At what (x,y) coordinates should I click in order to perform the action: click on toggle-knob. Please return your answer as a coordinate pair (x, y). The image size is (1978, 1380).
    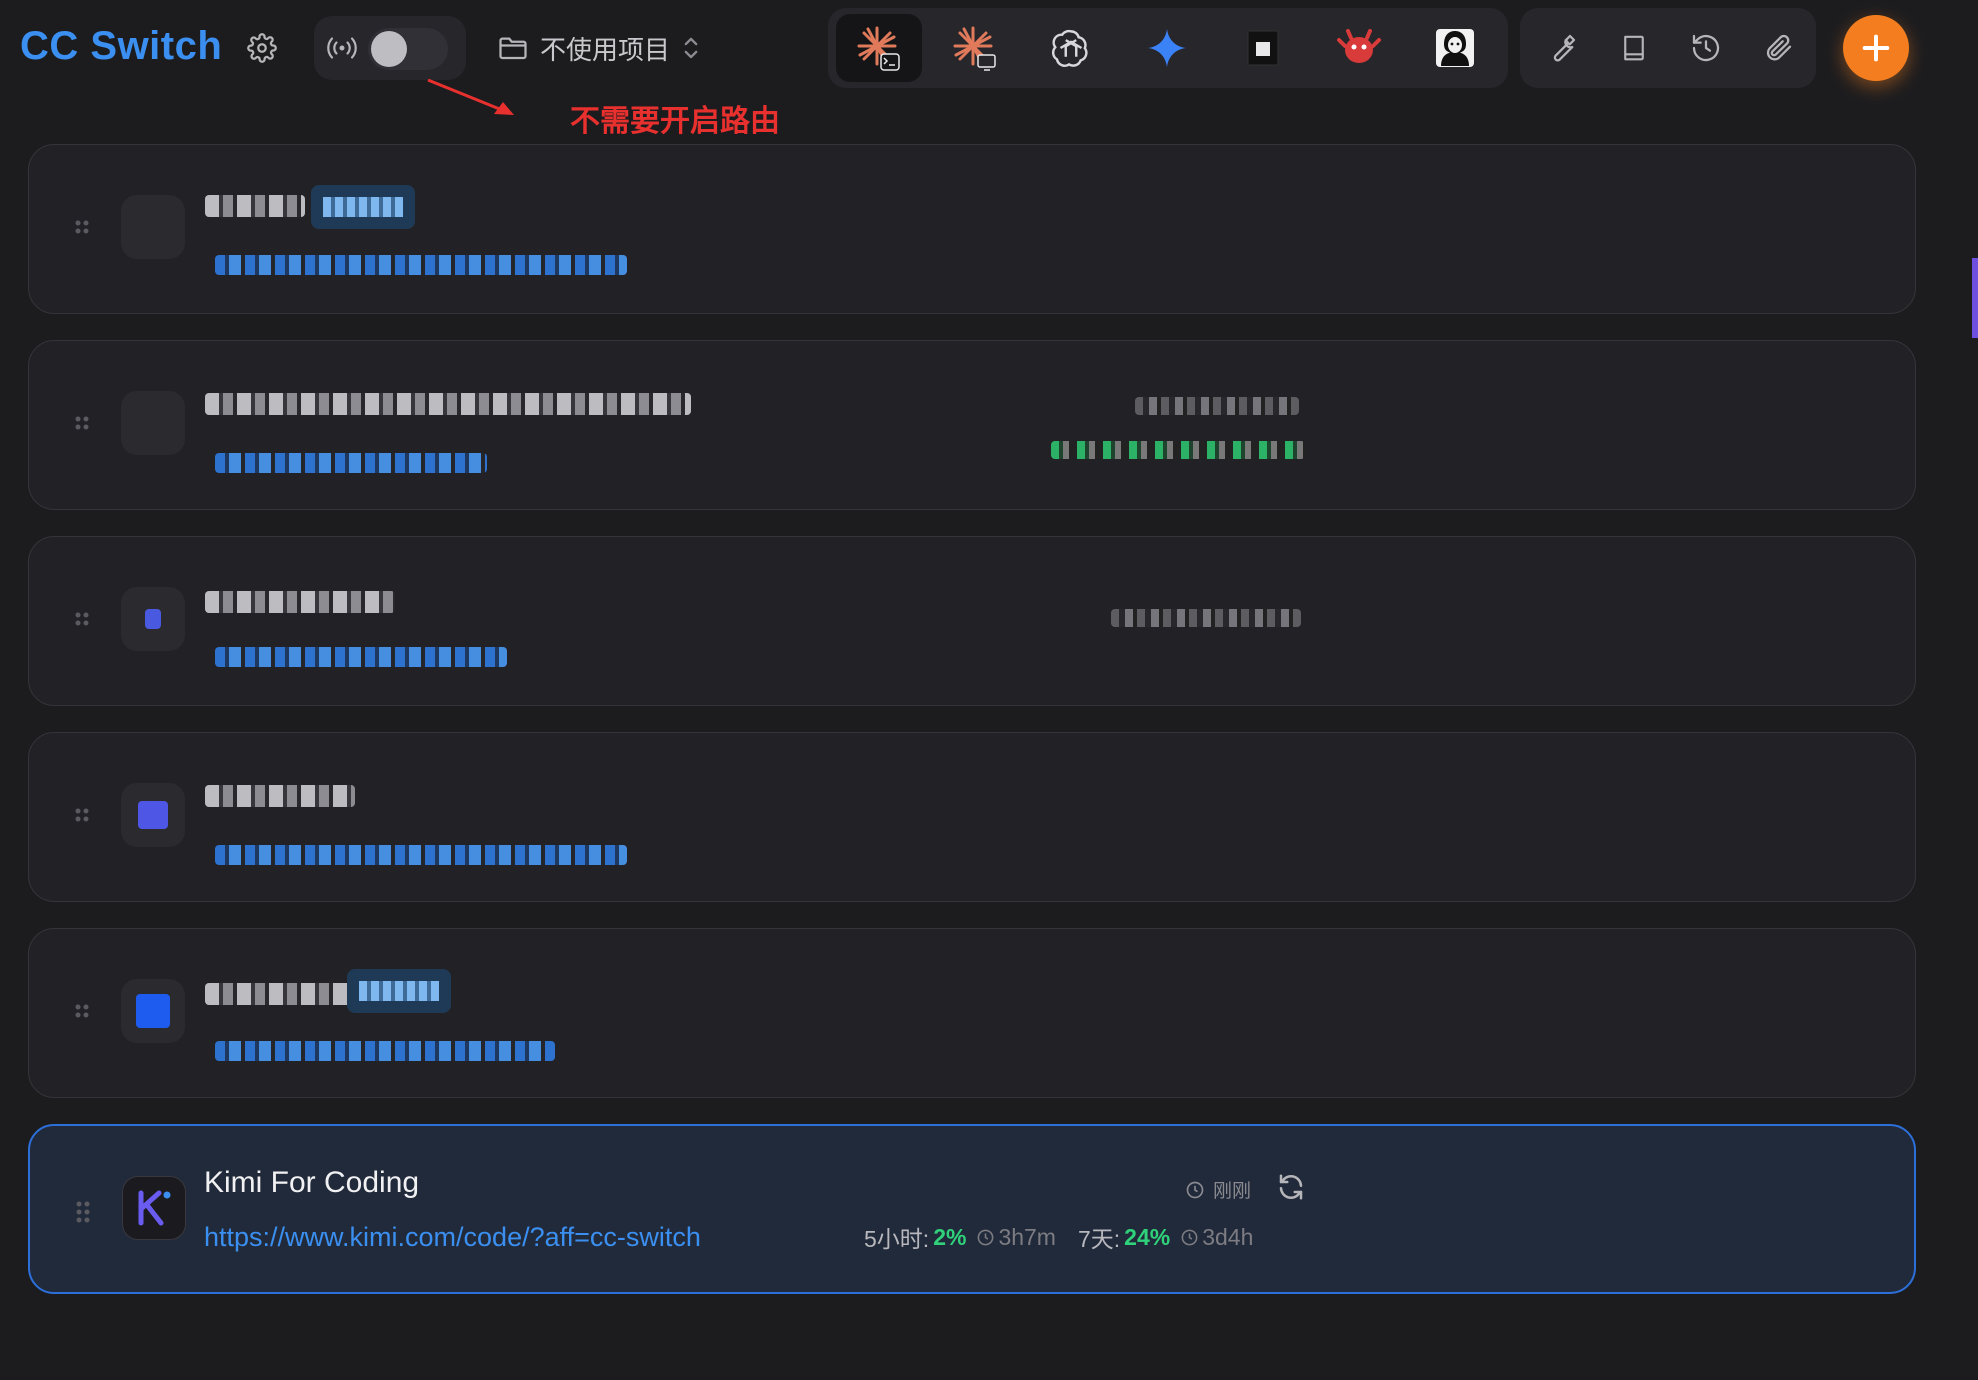
    Looking at the image, I should click on (389, 49).